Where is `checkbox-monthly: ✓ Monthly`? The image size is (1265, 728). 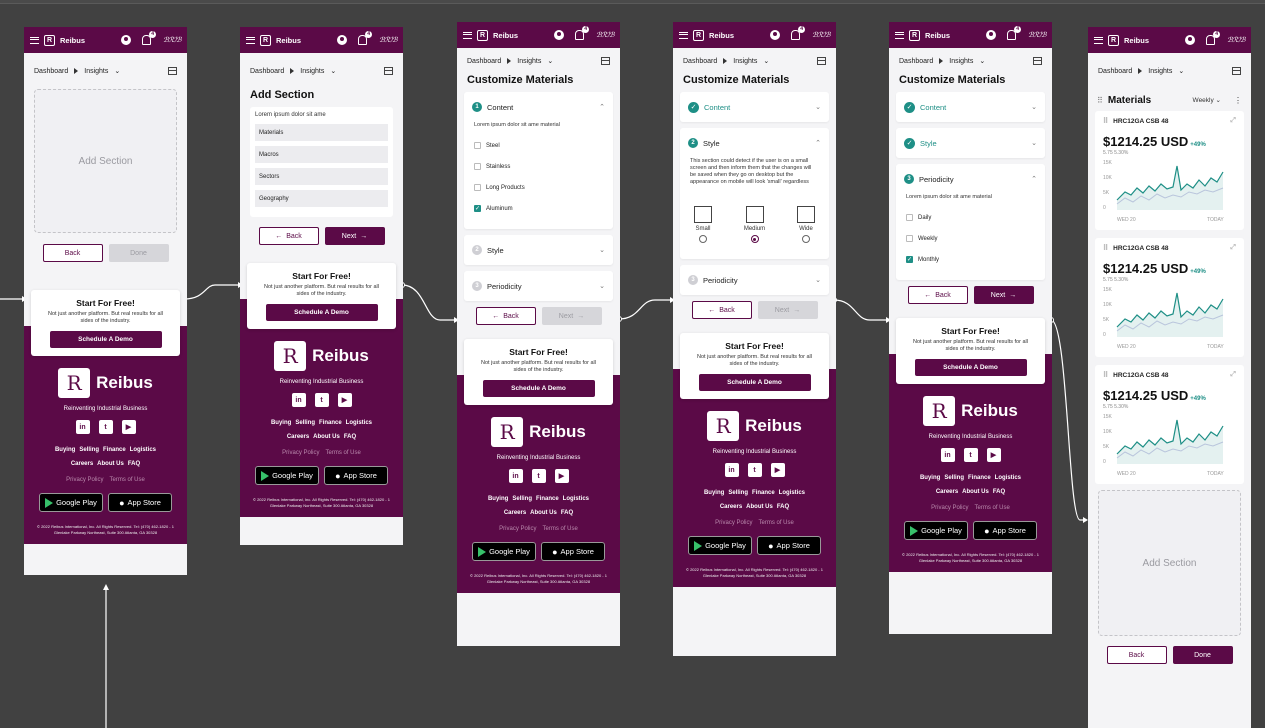
checkbox-monthly: ✓ Monthly is located at coordinates (970, 259).